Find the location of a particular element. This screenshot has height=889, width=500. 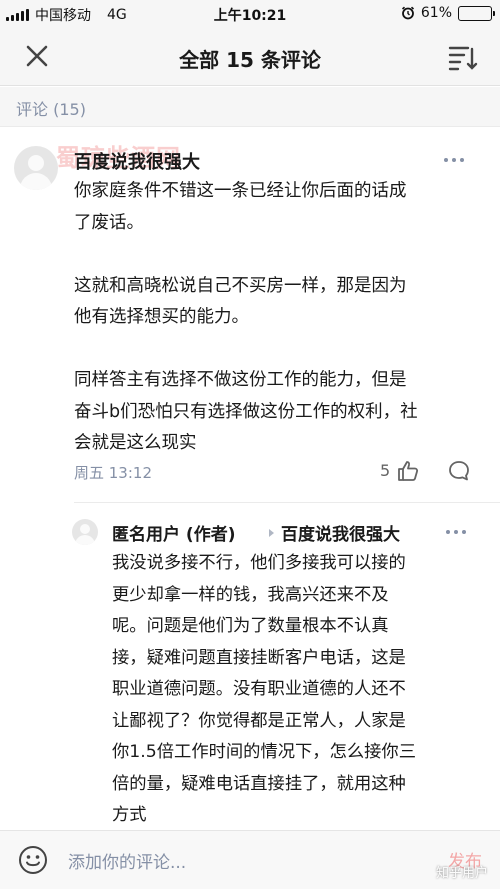

emoji-button is located at coordinates (33, 860).